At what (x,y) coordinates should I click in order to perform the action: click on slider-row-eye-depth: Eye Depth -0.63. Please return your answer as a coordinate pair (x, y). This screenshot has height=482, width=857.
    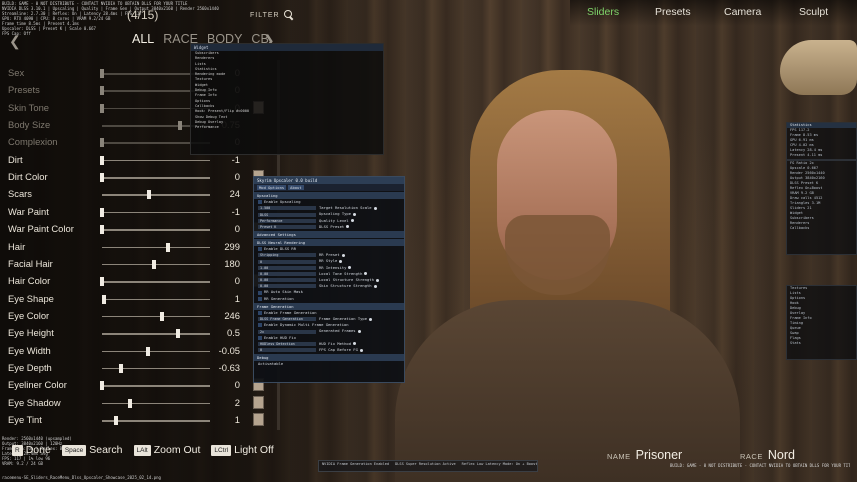
    Looking at the image, I should click on (140, 368).